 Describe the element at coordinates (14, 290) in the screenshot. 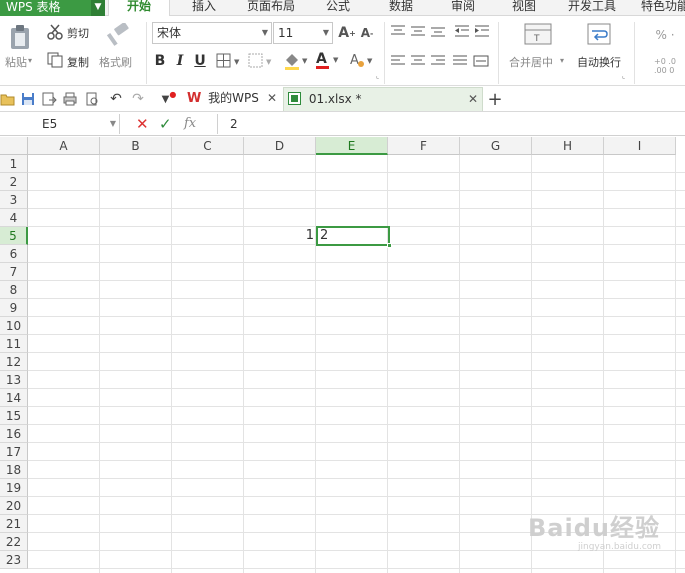

I see `row-header-8: 8` at that location.